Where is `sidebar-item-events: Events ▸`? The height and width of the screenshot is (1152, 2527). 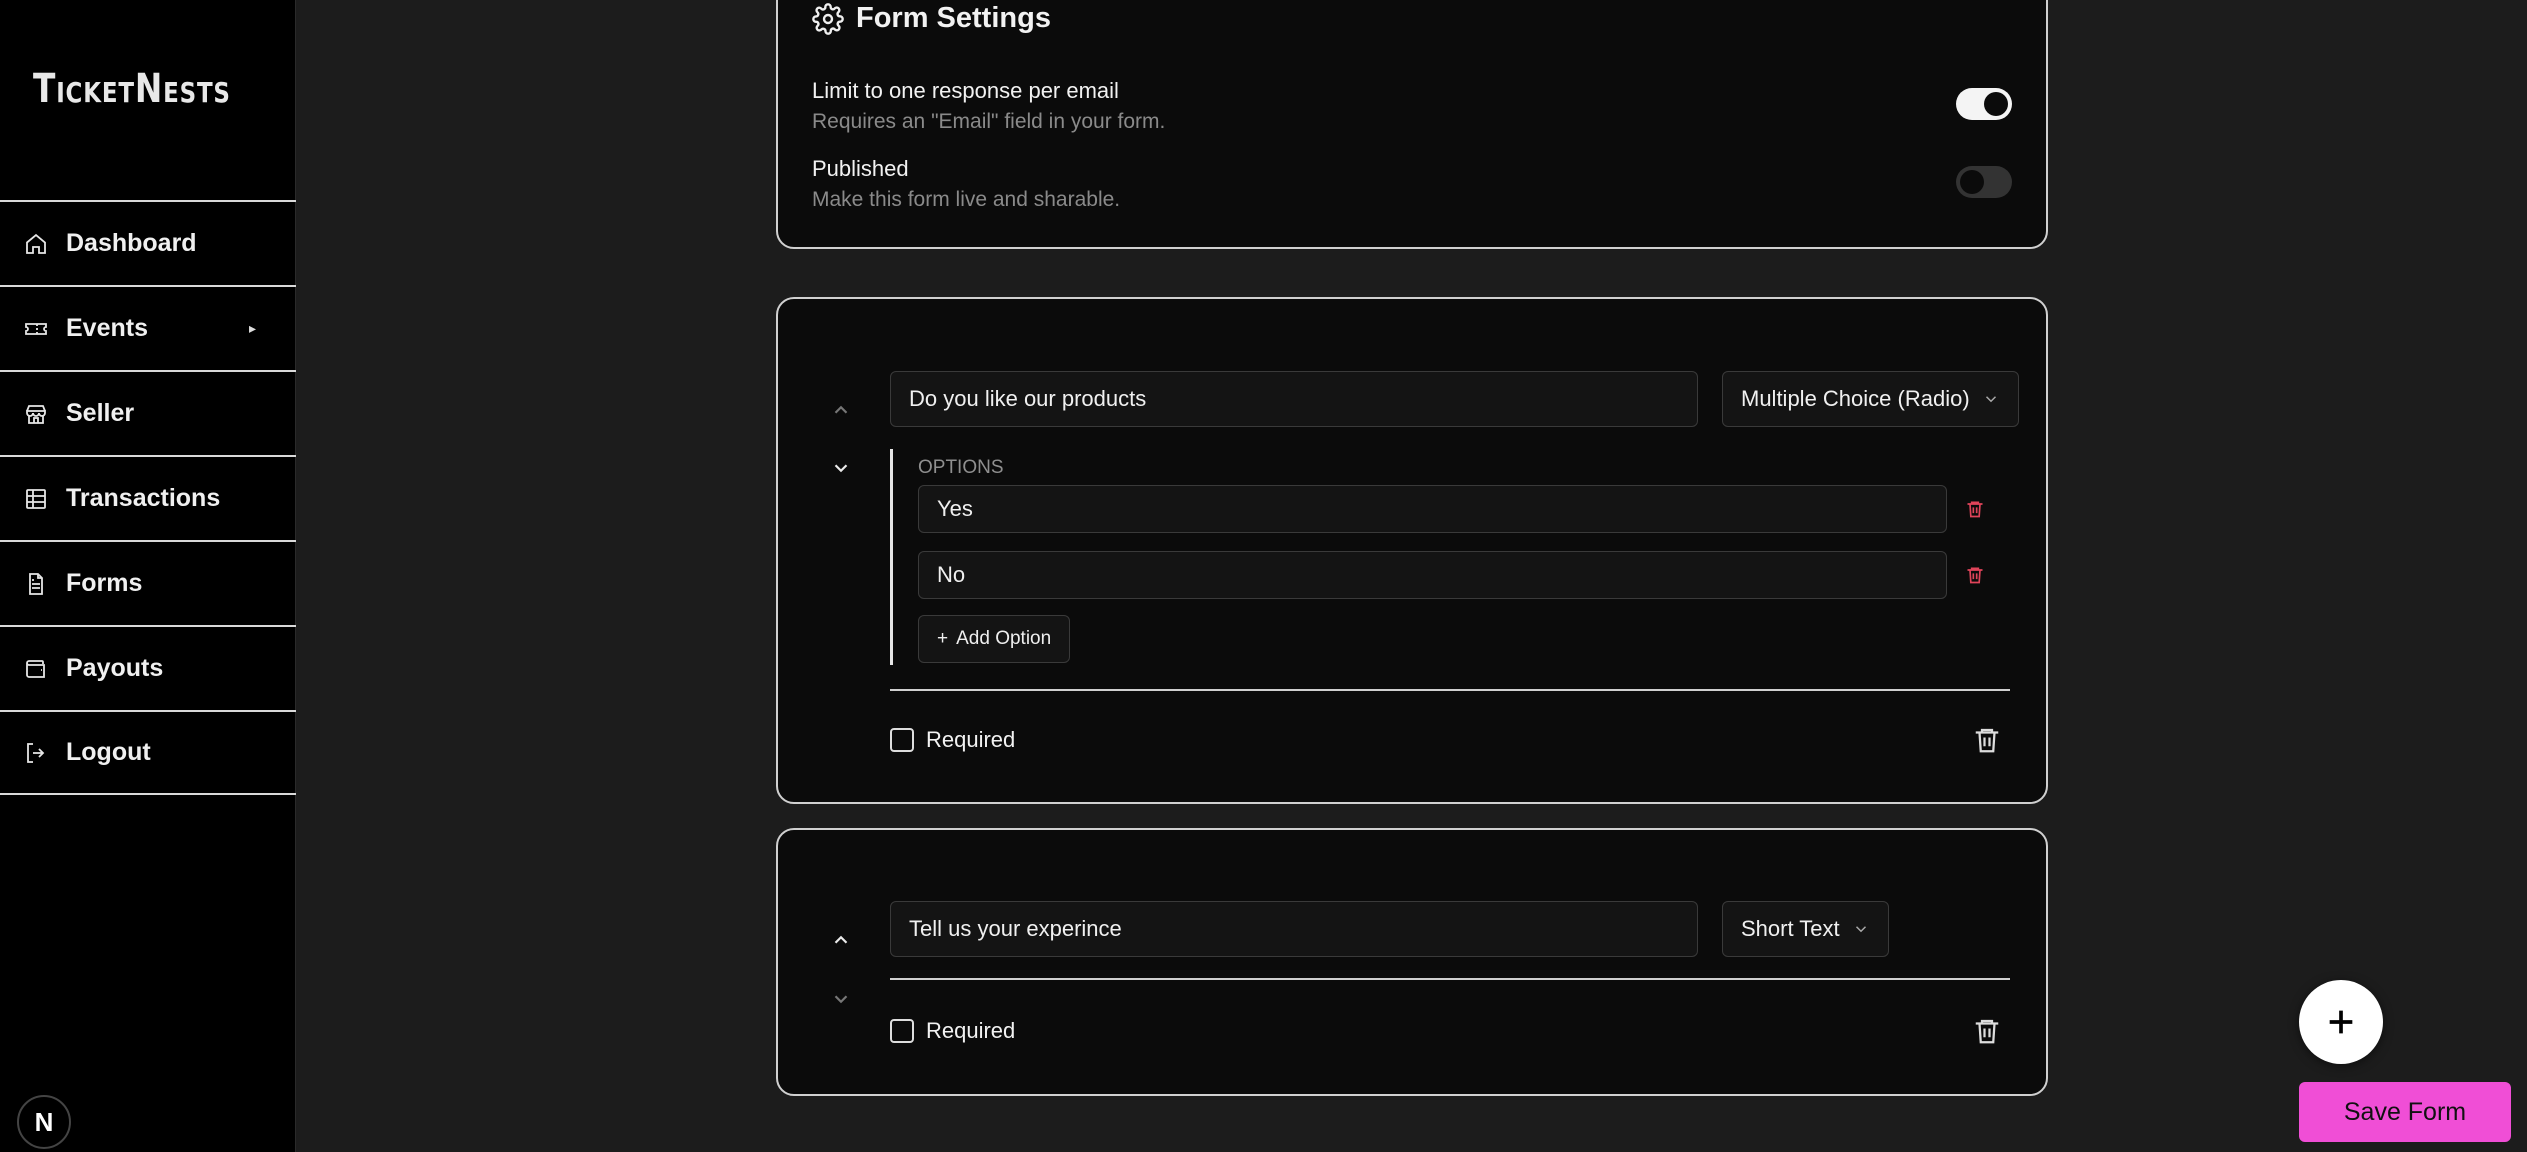
sidebar-item-events: Events ▸ is located at coordinates (148, 327).